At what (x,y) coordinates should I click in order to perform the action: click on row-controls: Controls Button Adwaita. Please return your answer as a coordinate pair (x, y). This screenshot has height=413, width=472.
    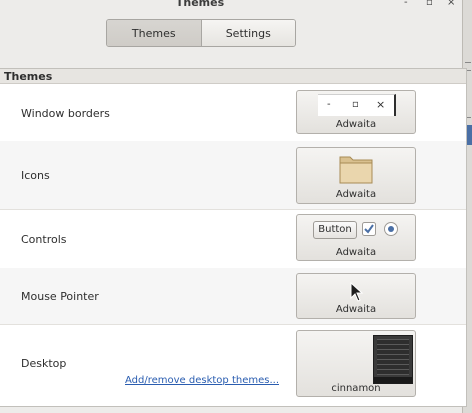
    Looking at the image, I should click on (233, 239).